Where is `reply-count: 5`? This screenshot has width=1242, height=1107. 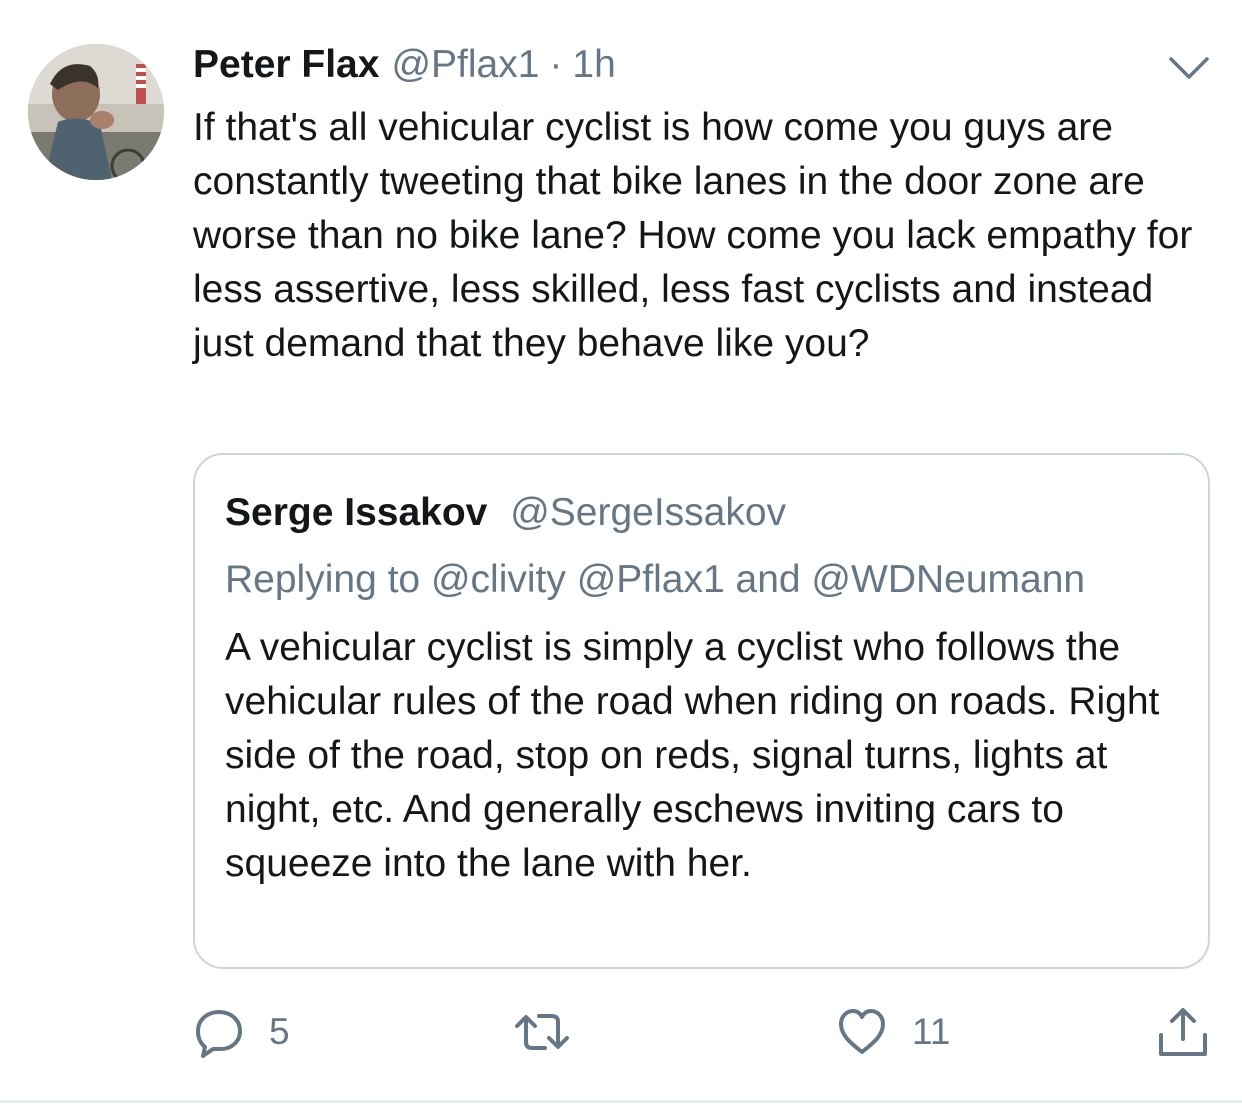 reply-count: 5 is located at coordinates (279, 1031).